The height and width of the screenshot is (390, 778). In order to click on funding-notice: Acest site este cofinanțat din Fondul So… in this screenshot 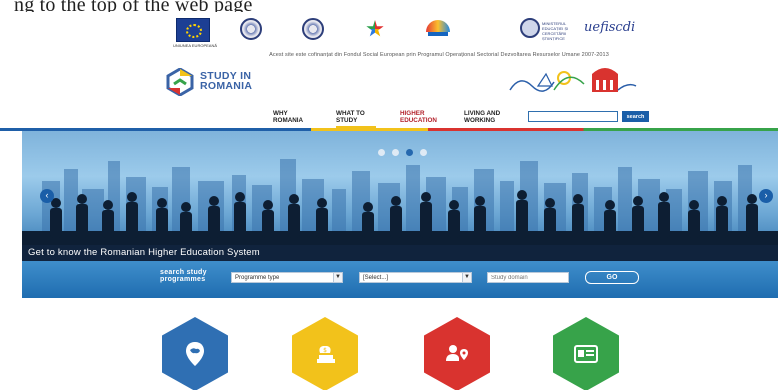, I will do `click(439, 55)`.